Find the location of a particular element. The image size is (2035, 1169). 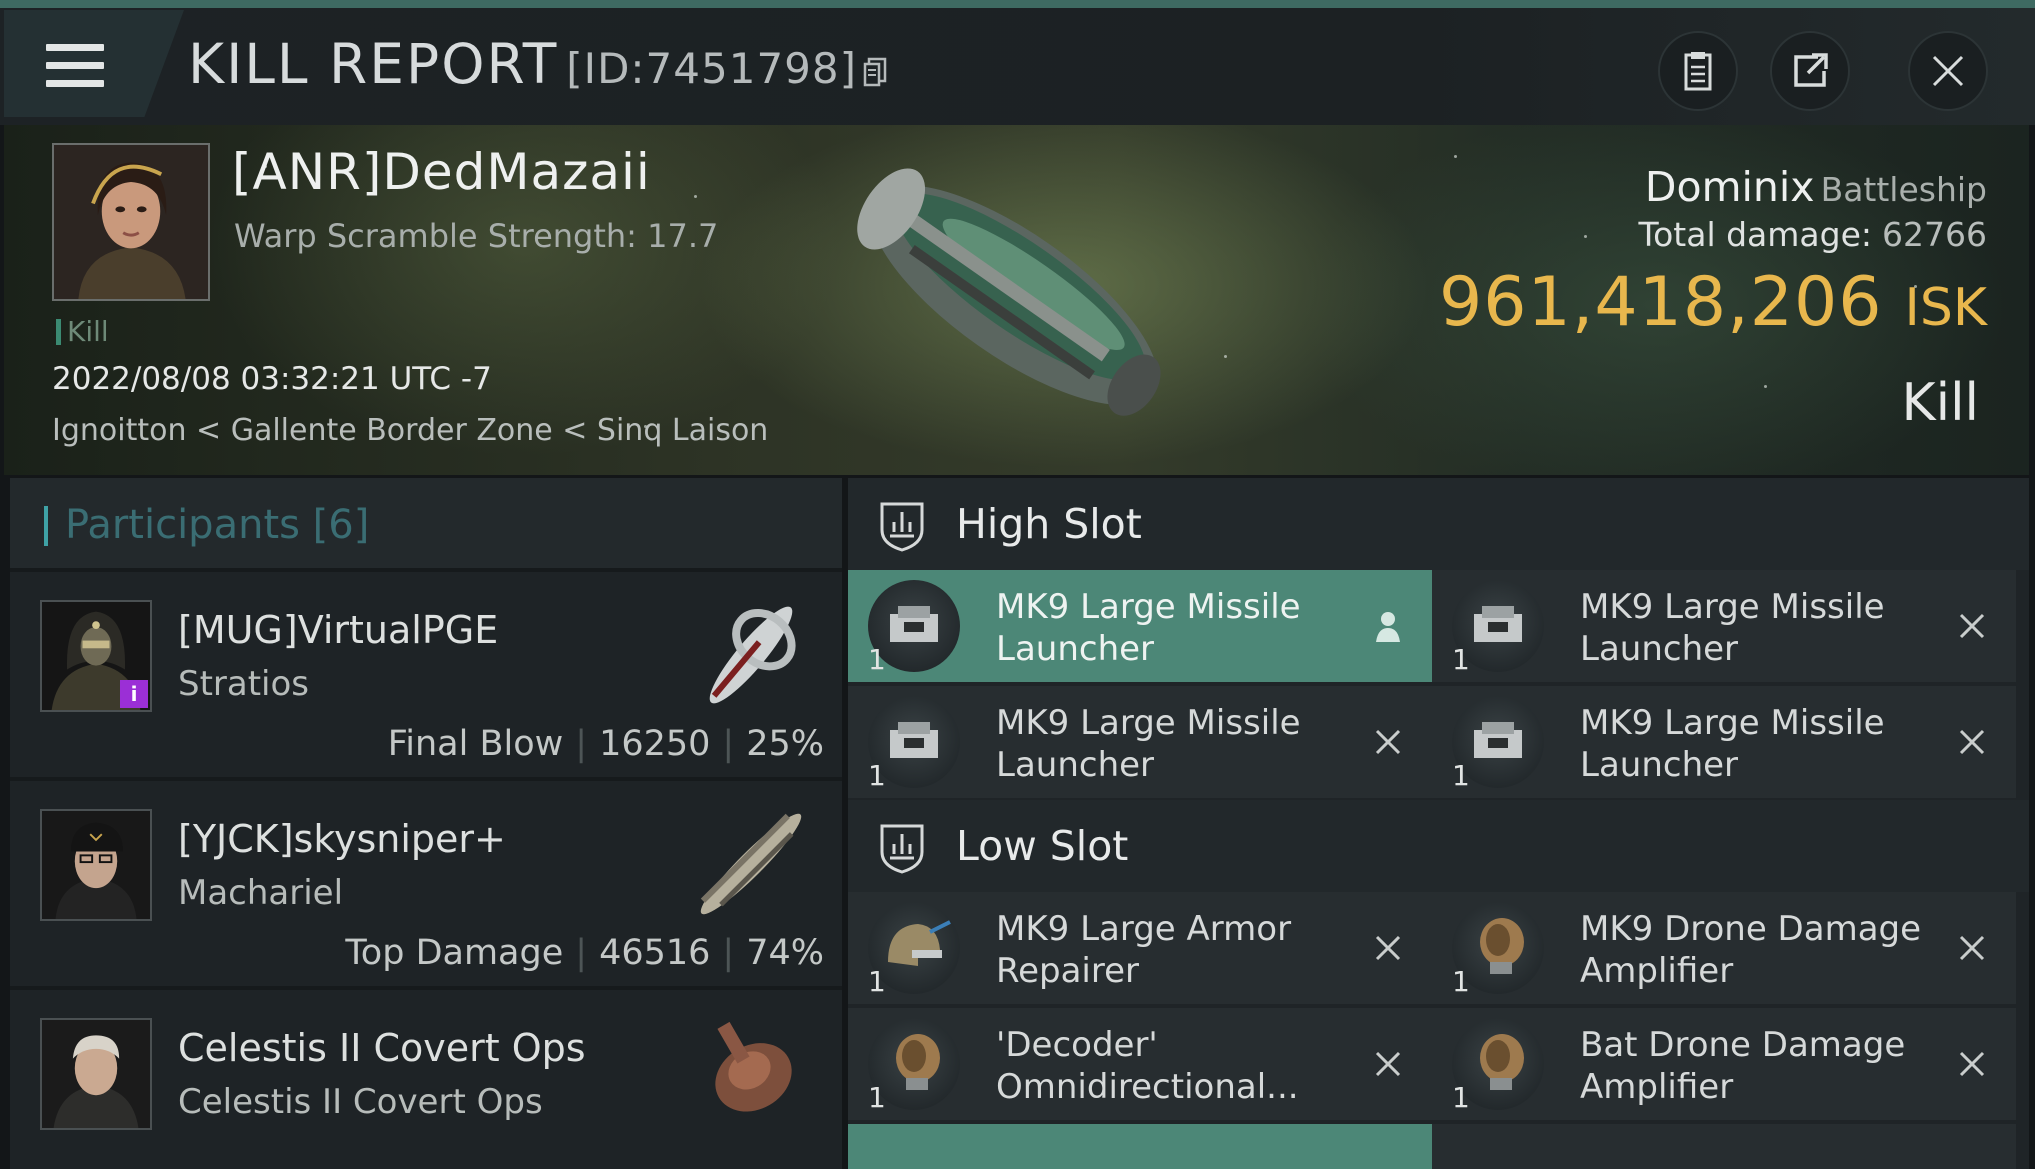

low-slot-header: Low Slot is located at coordinates (1438, 846).